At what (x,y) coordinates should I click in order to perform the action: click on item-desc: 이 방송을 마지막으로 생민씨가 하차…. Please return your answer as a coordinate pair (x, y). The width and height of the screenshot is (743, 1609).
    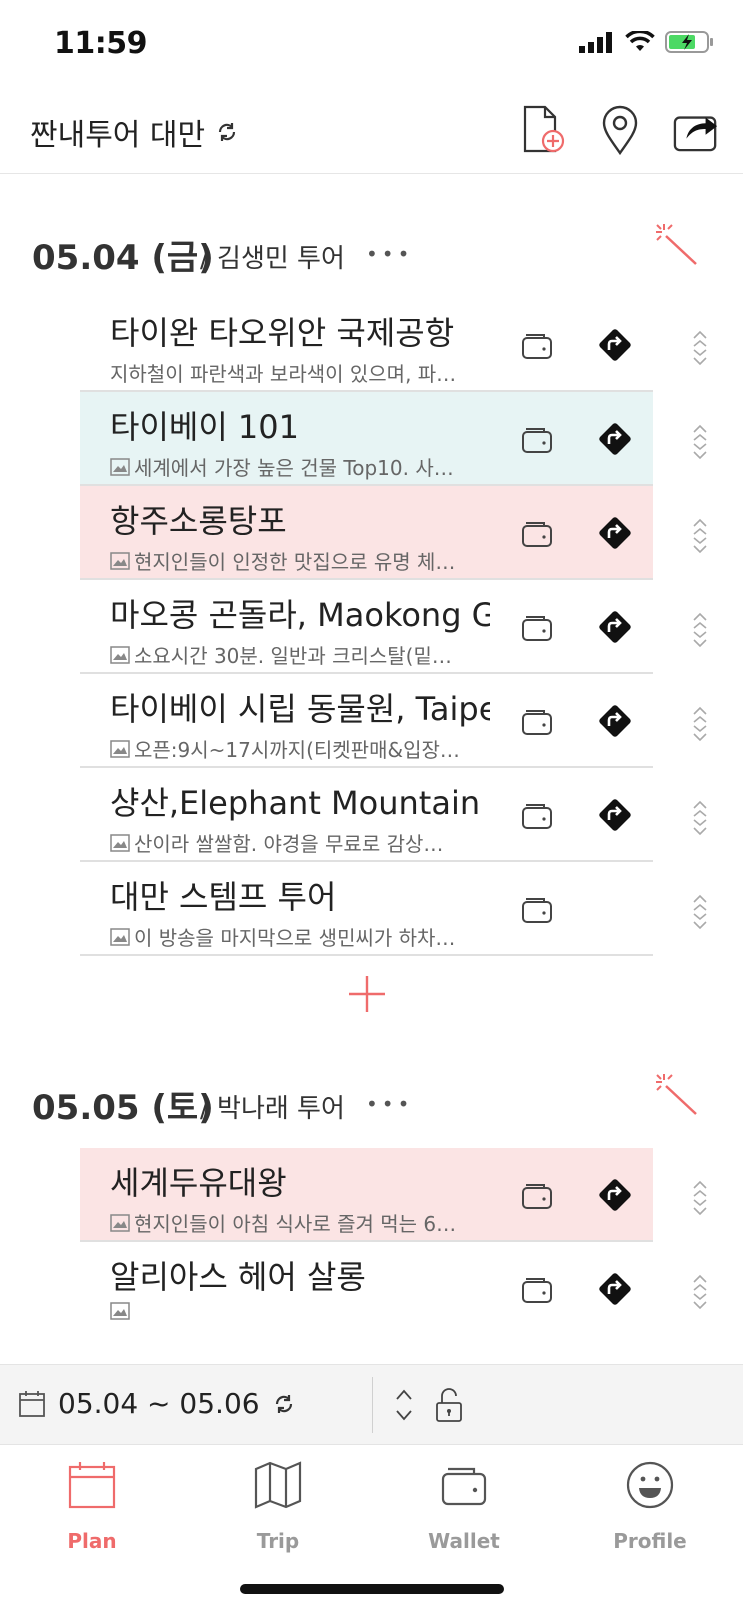
    Looking at the image, I should click on (300, 936).